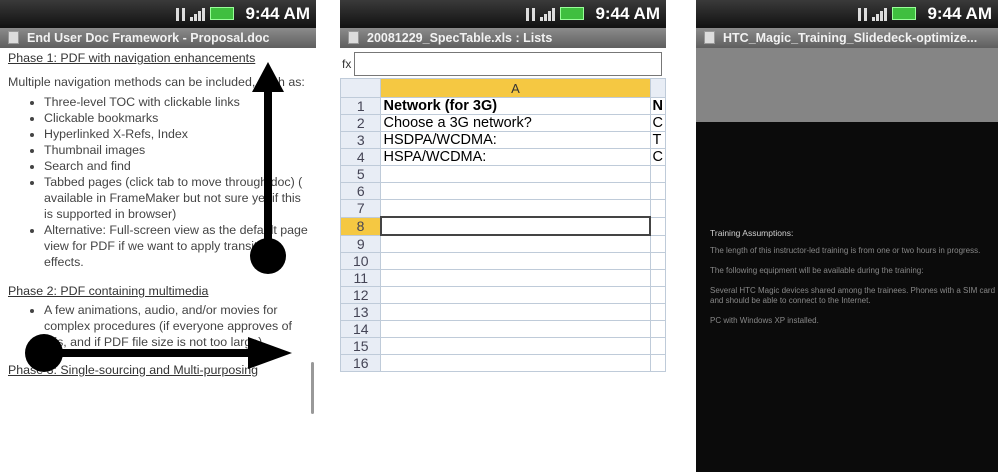 The image size is (998, 472). What do you see at coordinates (515, 88) in the screenshot?
I see `column-header-a: A` at bounding box center [515, 88].